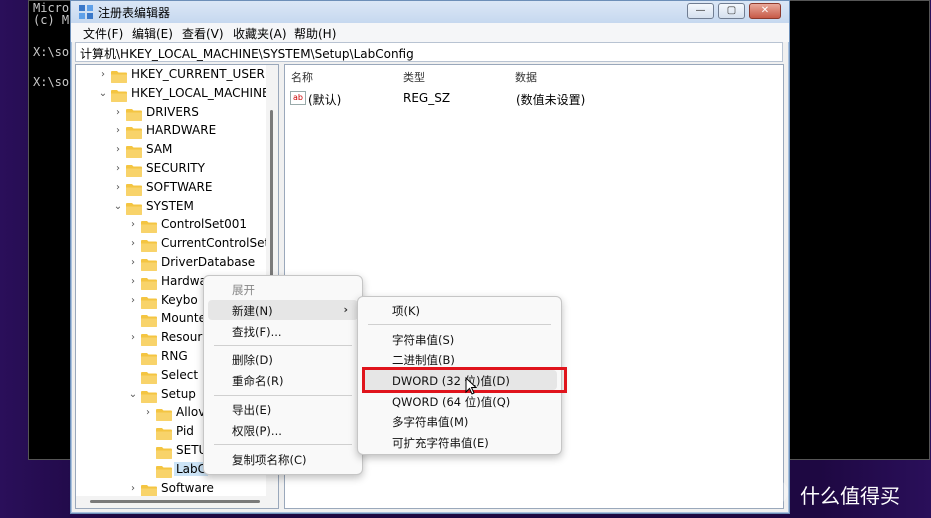 The height and width of the screenshot is (518, 931). What do you see at coordinates (844, 492) in the screenshot?
I see `watermark: 值 什么值得买` at bounding box center [844, 492].